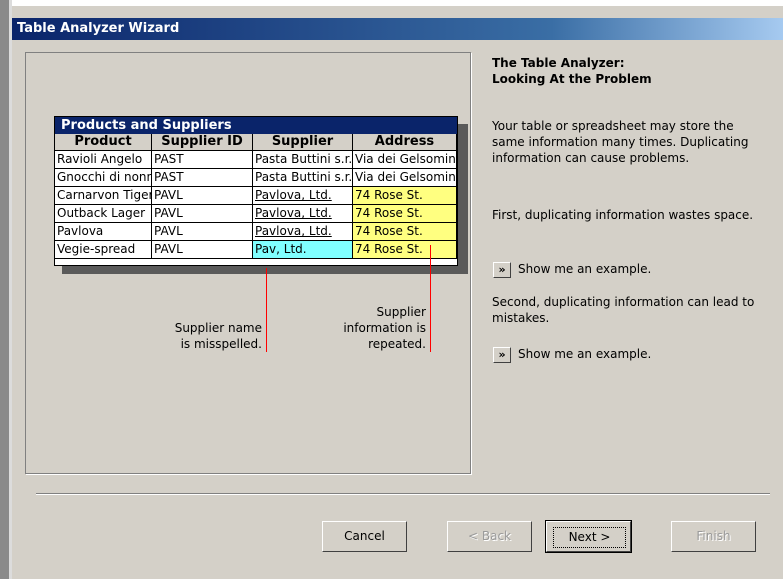 The height and width of the screenshot is (579, 783). Describe the element at coordinates (218, 328) in the screenshot. I see `annotation-line: Supplier name` at that location.